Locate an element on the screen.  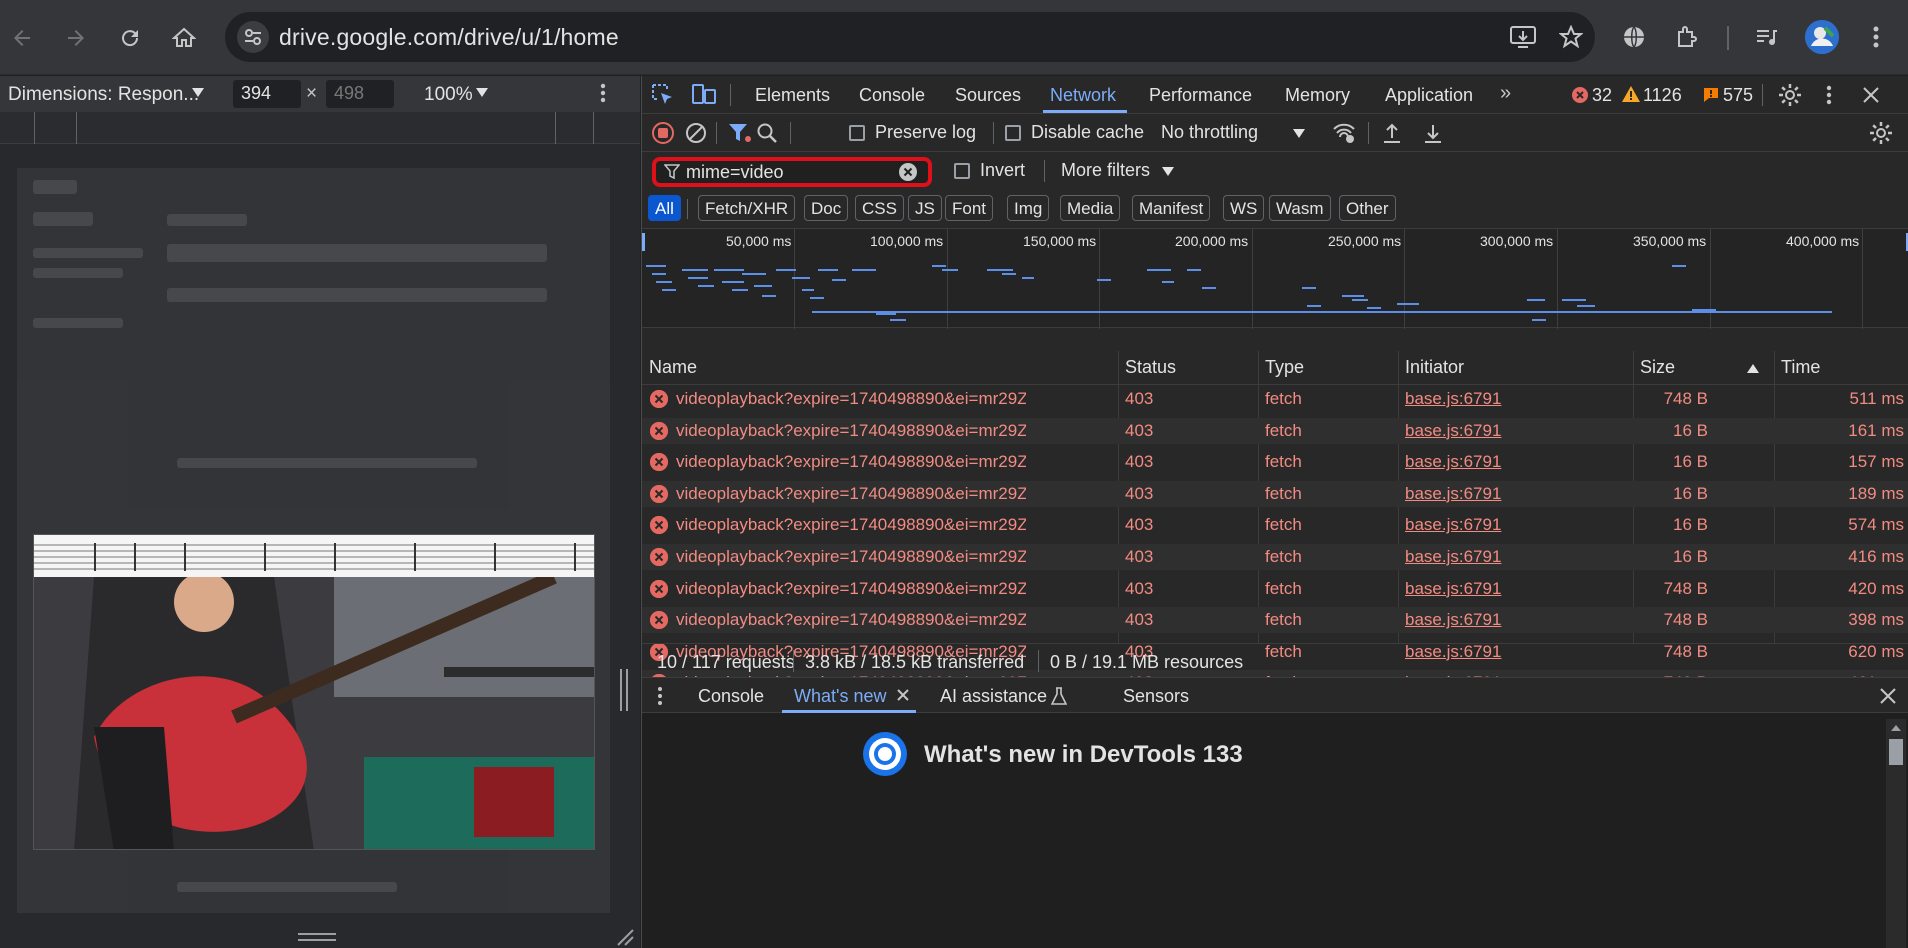
back-arrow-icon is located at coordinates (22, 38).